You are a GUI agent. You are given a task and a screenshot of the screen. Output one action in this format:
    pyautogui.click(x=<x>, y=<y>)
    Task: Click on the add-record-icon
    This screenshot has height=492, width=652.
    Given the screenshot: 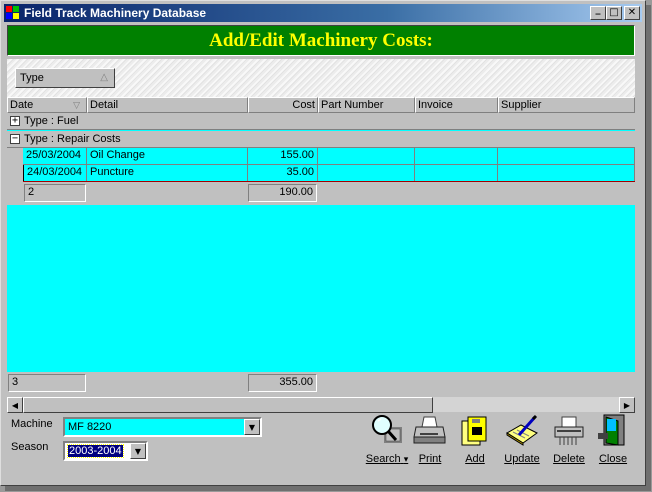 What is the action you would take?
    pyautogui.click(x=475, y=430)
    